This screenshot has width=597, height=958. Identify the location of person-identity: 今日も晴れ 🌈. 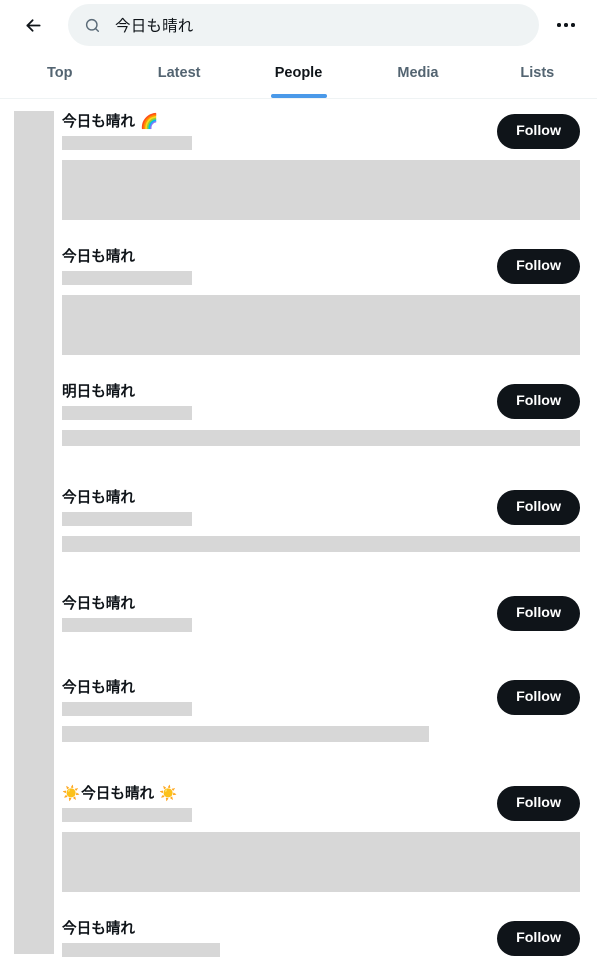
(274, 131).